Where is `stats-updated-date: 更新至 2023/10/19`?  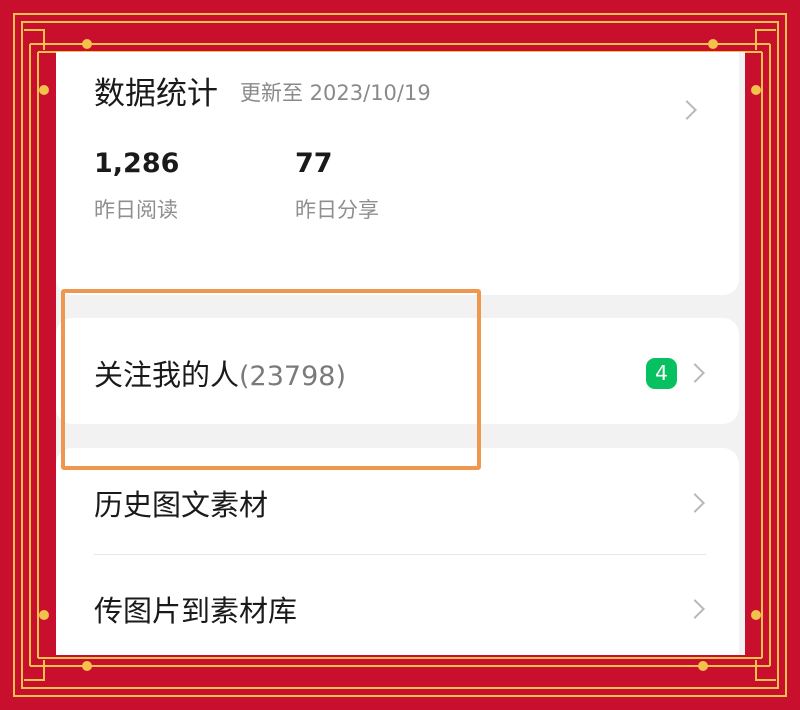 stats-updated-date: 更新至 2023/10/19 is located at coordinates (335, 93).